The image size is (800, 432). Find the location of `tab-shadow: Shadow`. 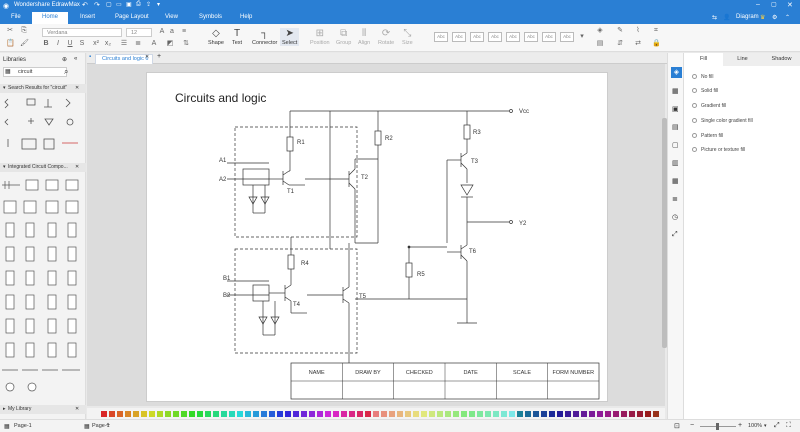

tab-shadow: Shadow is located at coordinates (781, 59).